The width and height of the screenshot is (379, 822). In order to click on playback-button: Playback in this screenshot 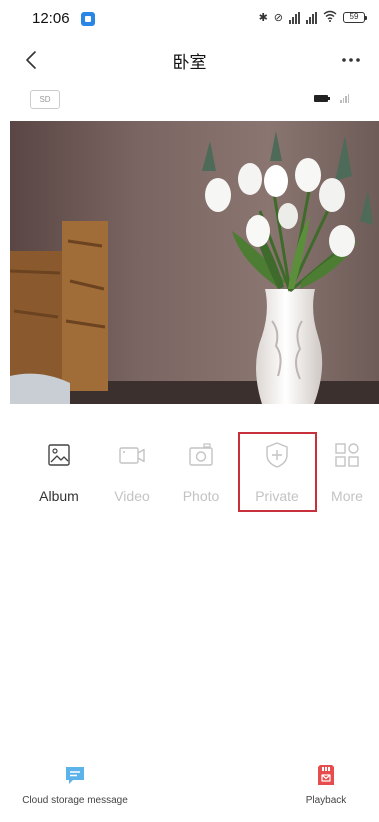, I will do `click(326, 785)`.